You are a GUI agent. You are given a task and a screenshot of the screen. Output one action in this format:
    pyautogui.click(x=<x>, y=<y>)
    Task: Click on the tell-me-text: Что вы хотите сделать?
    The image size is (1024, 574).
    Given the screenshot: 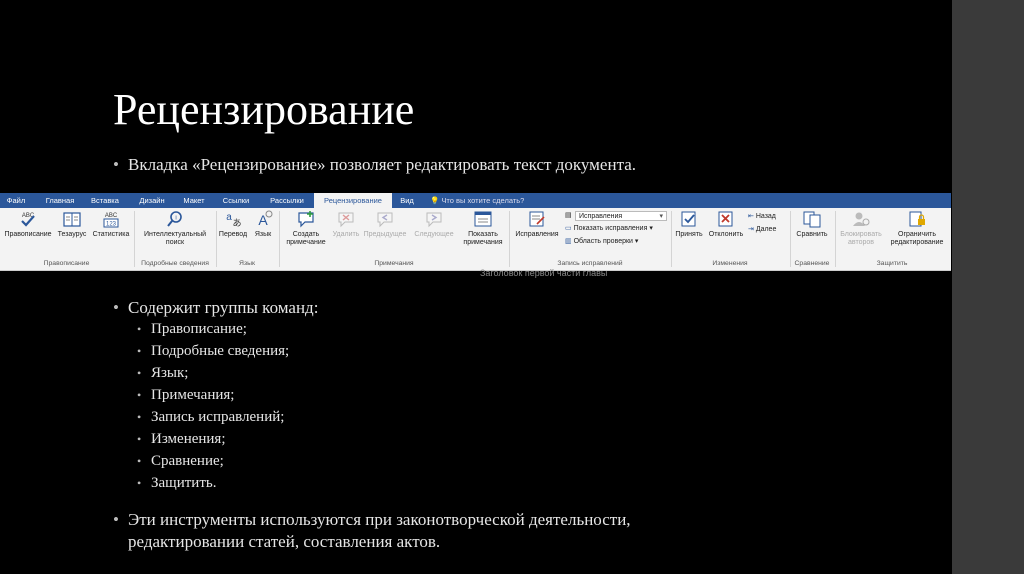 What is the action you would take?
    pyautogui.click(x=483, y=200)
    